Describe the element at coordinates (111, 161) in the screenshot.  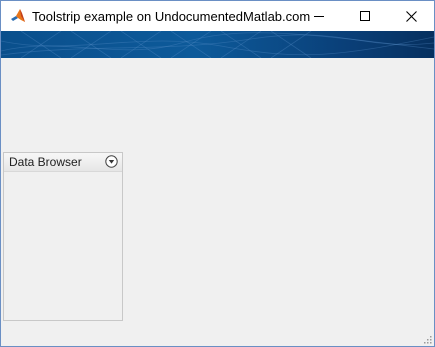
I see `chevron-down-circle-icon` at that location.